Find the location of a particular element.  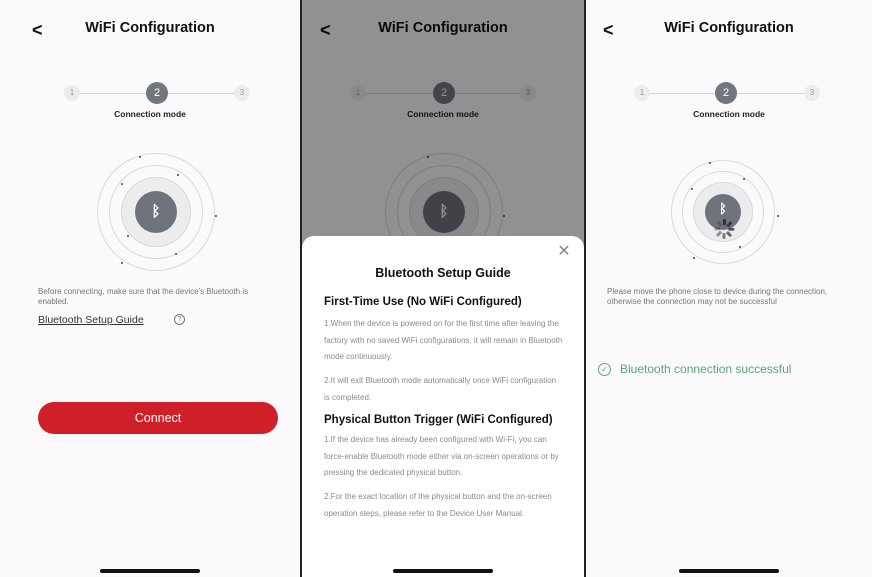

close-icon: ✕ is located at coordinates (564, 252).